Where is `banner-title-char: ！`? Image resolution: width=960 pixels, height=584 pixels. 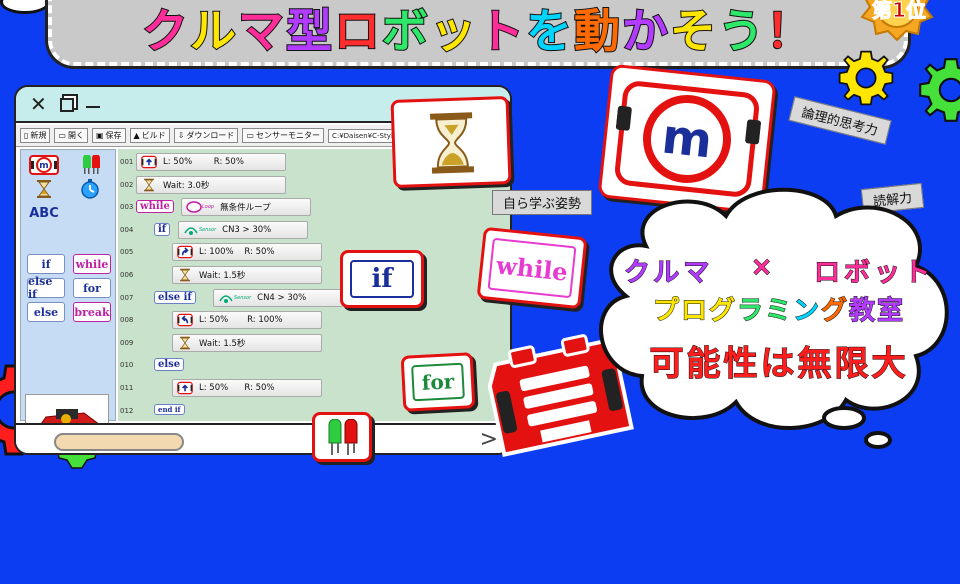
banner-title-char: ！ is located at coordinates (789, 31).